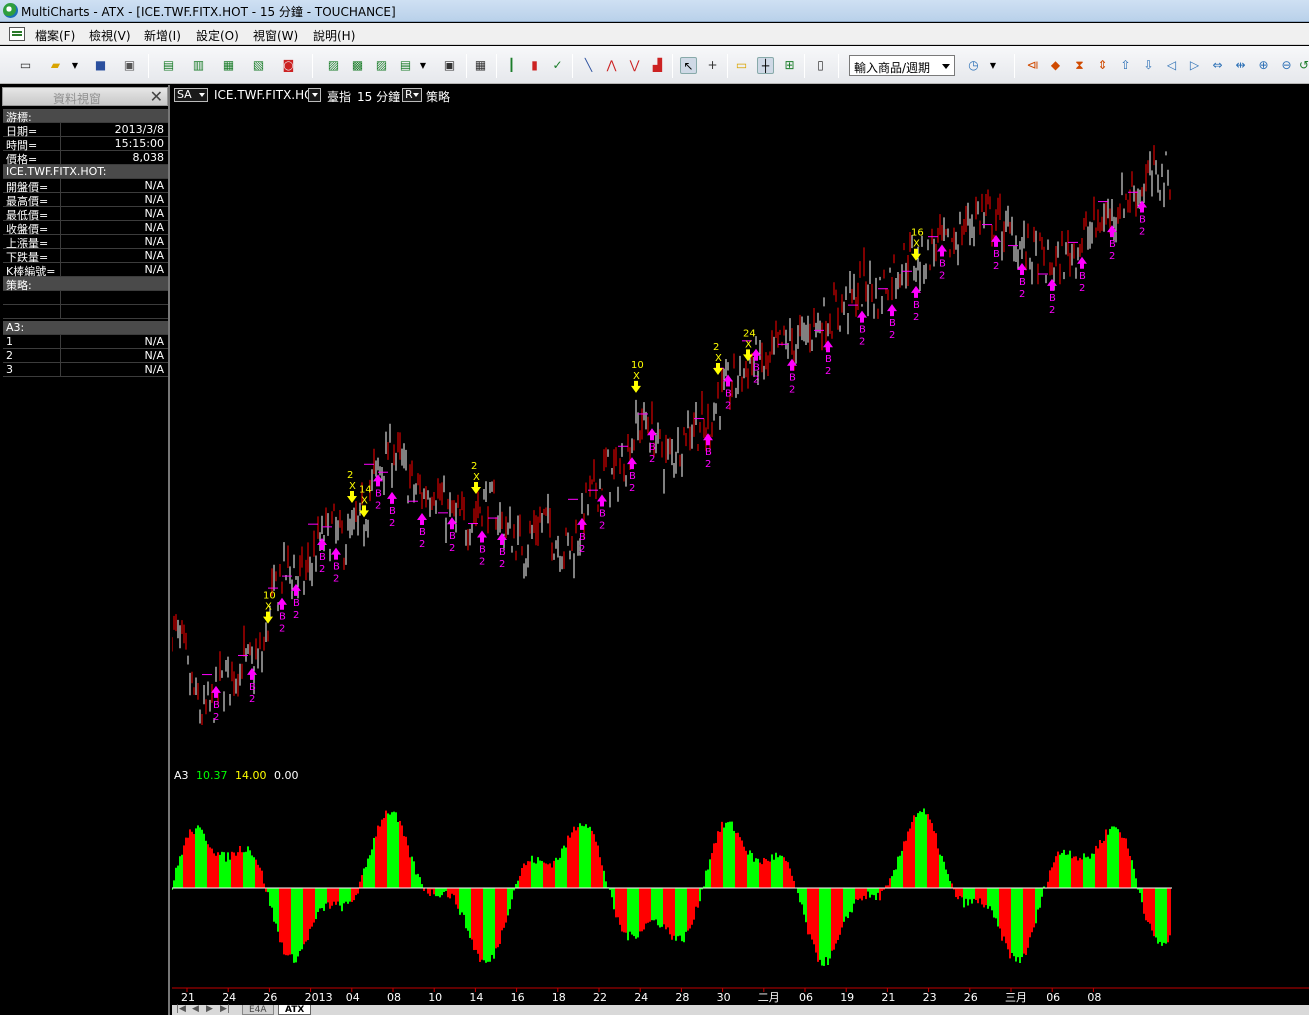 Image resolution: width=1309 pixels, height=1015 pixels. What do you see at coordinates (1240, 65) in the screenshot?
I see `compress-horizontal-icon: ⇹` at bounding box center [1240, 65].